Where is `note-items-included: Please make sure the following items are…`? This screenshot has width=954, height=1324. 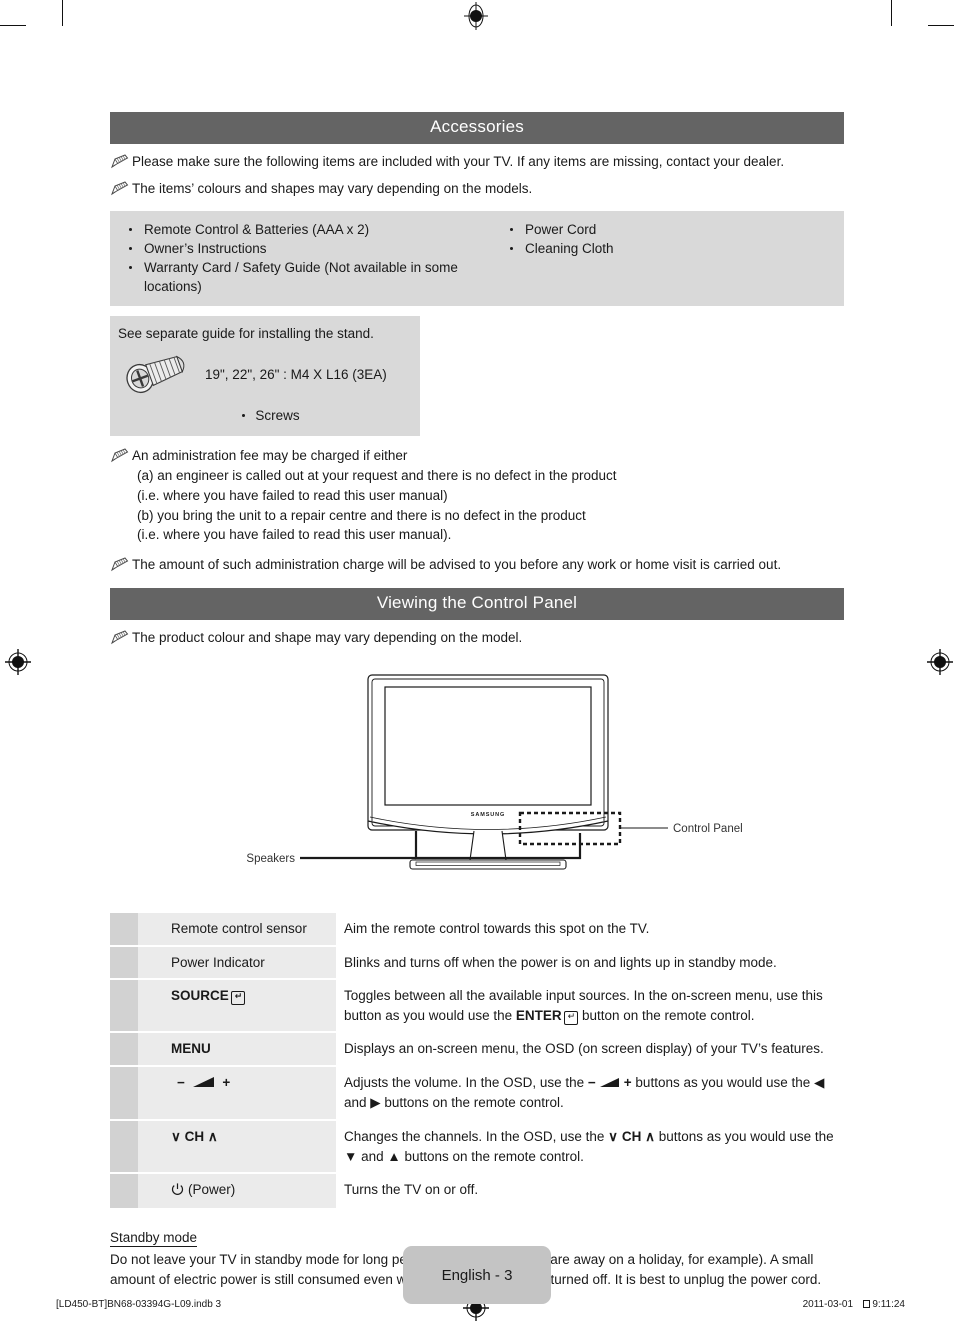 note-items-included: Please make sure the following items are… is located at coordinates (477, 162).